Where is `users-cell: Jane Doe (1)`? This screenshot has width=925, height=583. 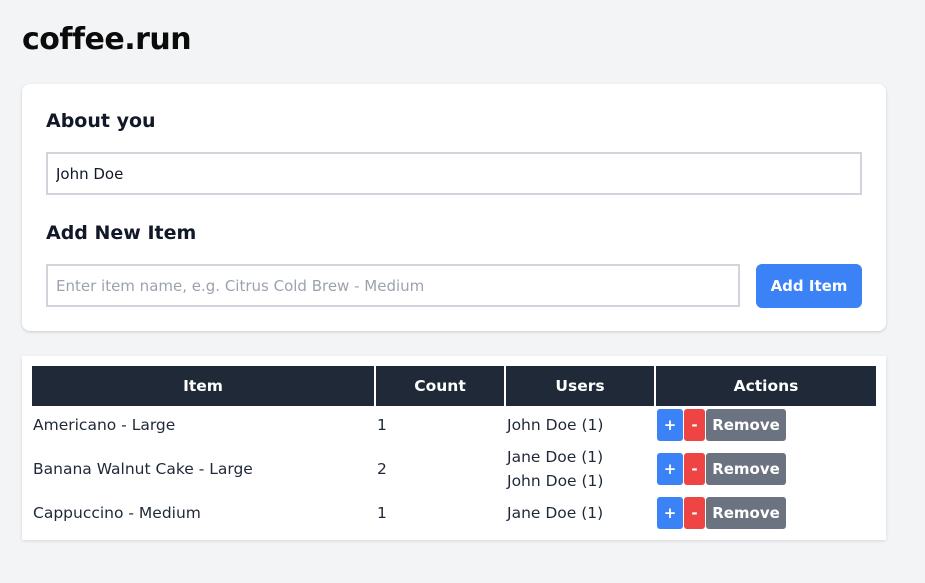
users-cell: Jane Doe (1) is located at coordinates (581, 513).